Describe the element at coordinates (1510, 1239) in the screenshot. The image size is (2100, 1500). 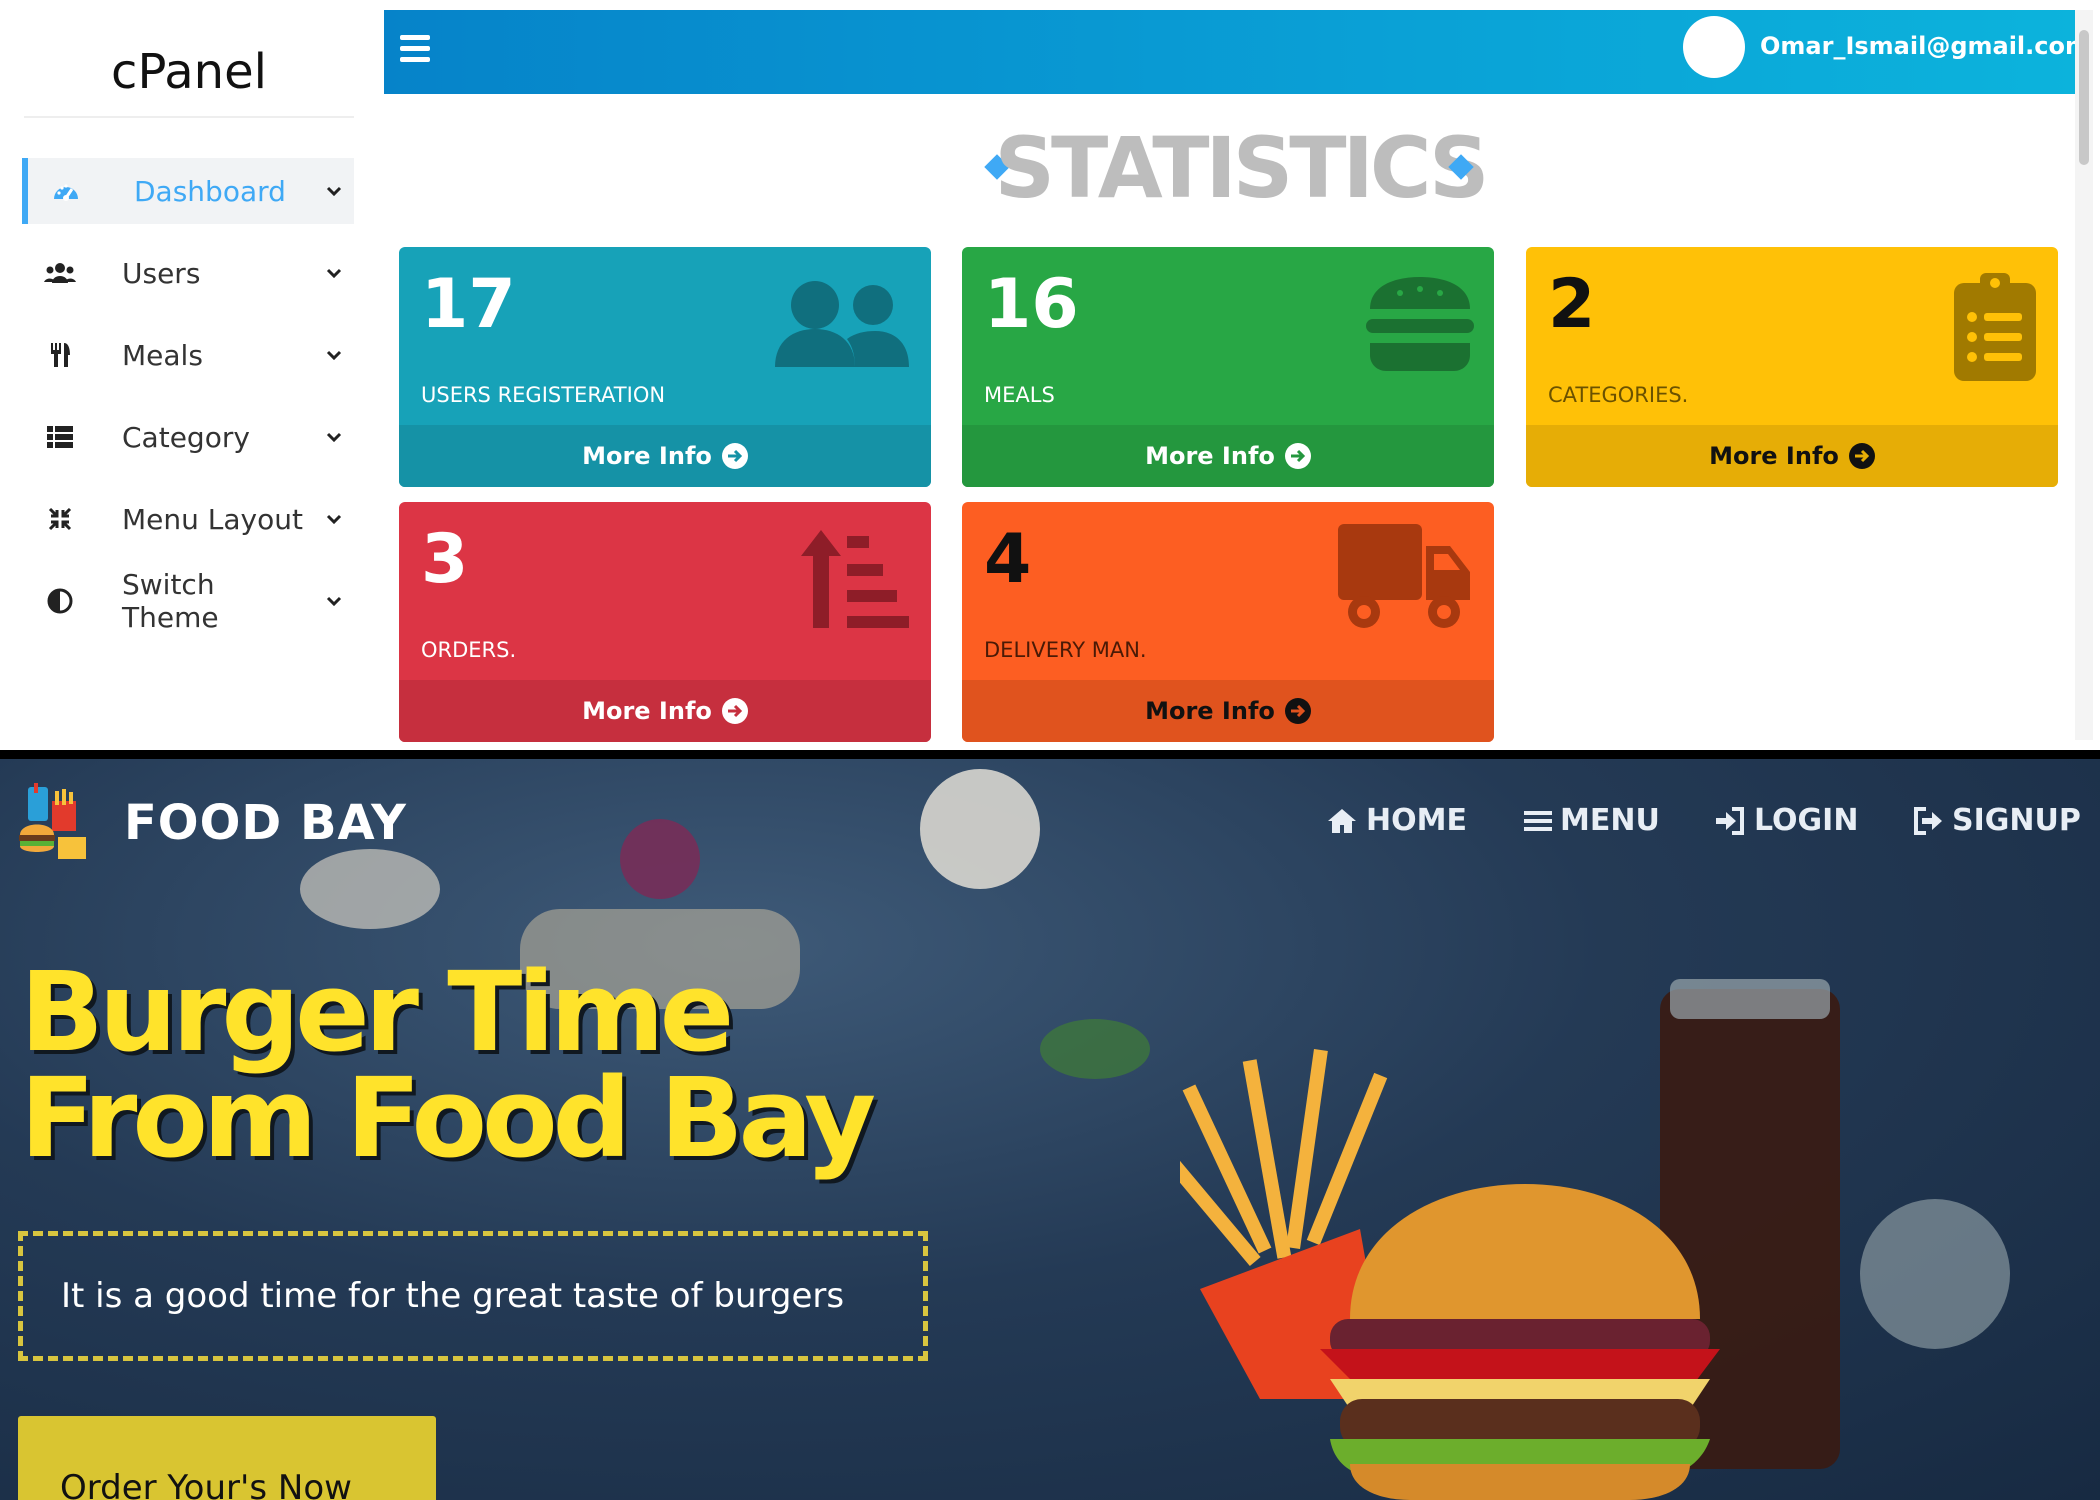
I see `burger-fries-drink-illustration` at that location.